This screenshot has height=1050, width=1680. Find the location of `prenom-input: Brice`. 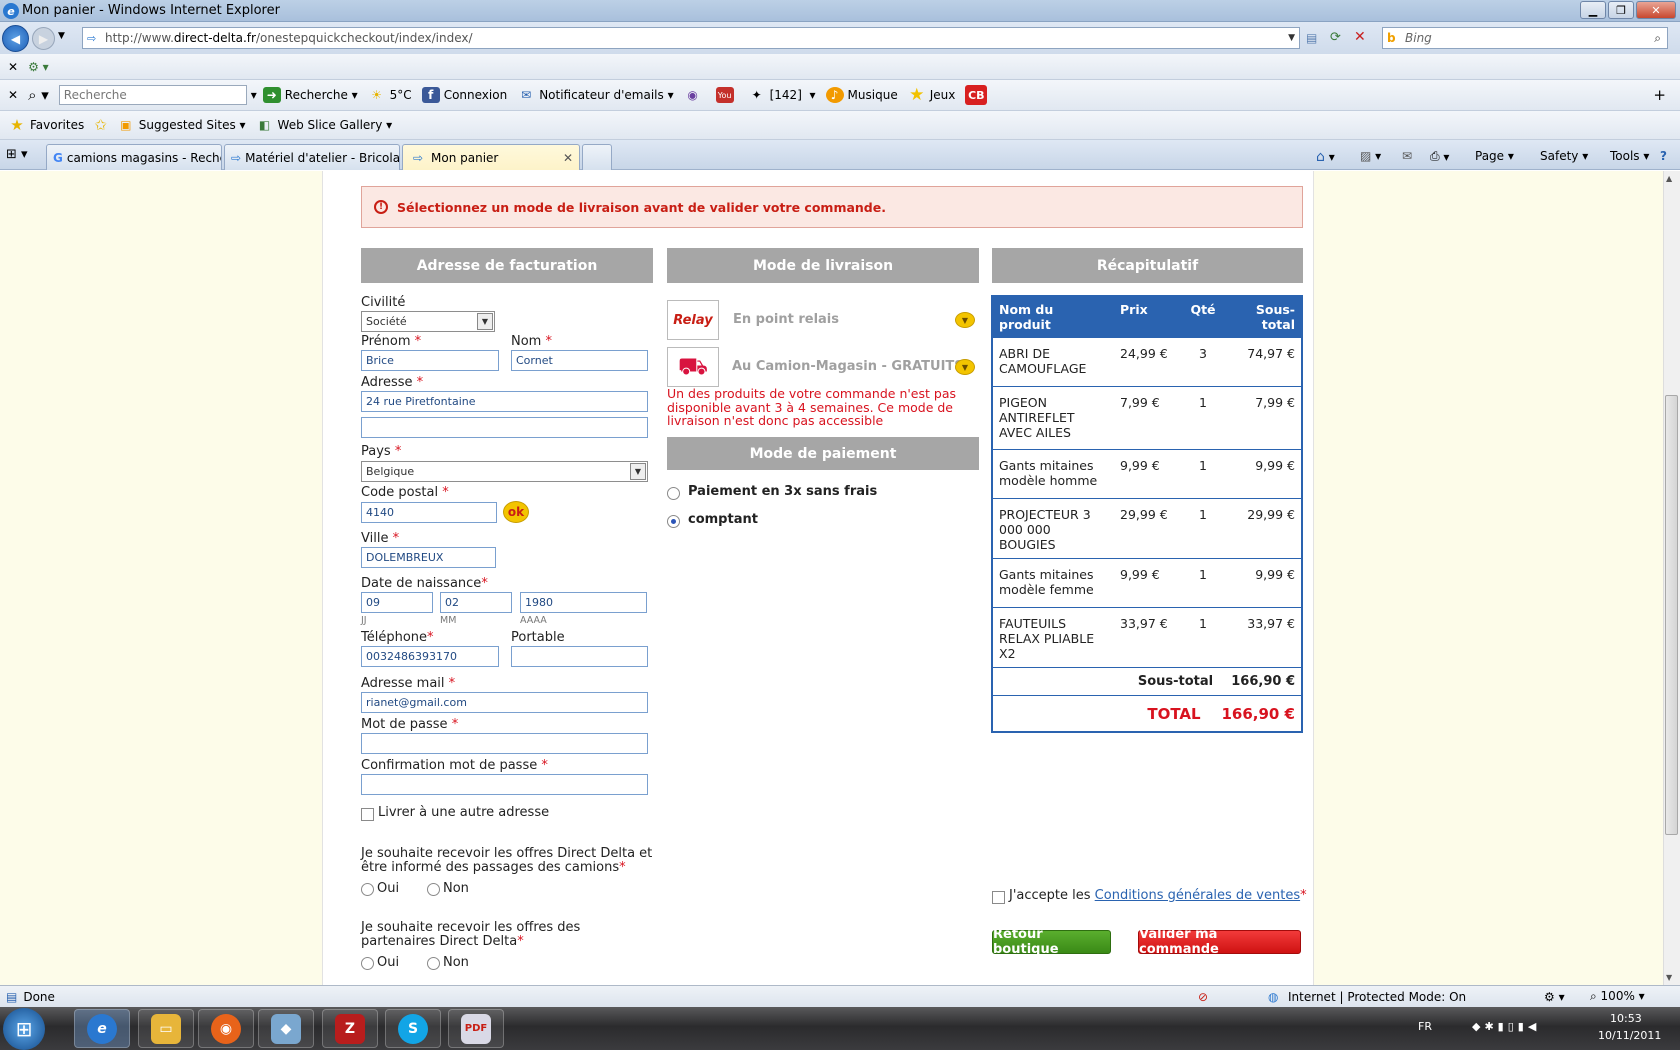

prenom-input: Brice is located at coordinates (430, 360).